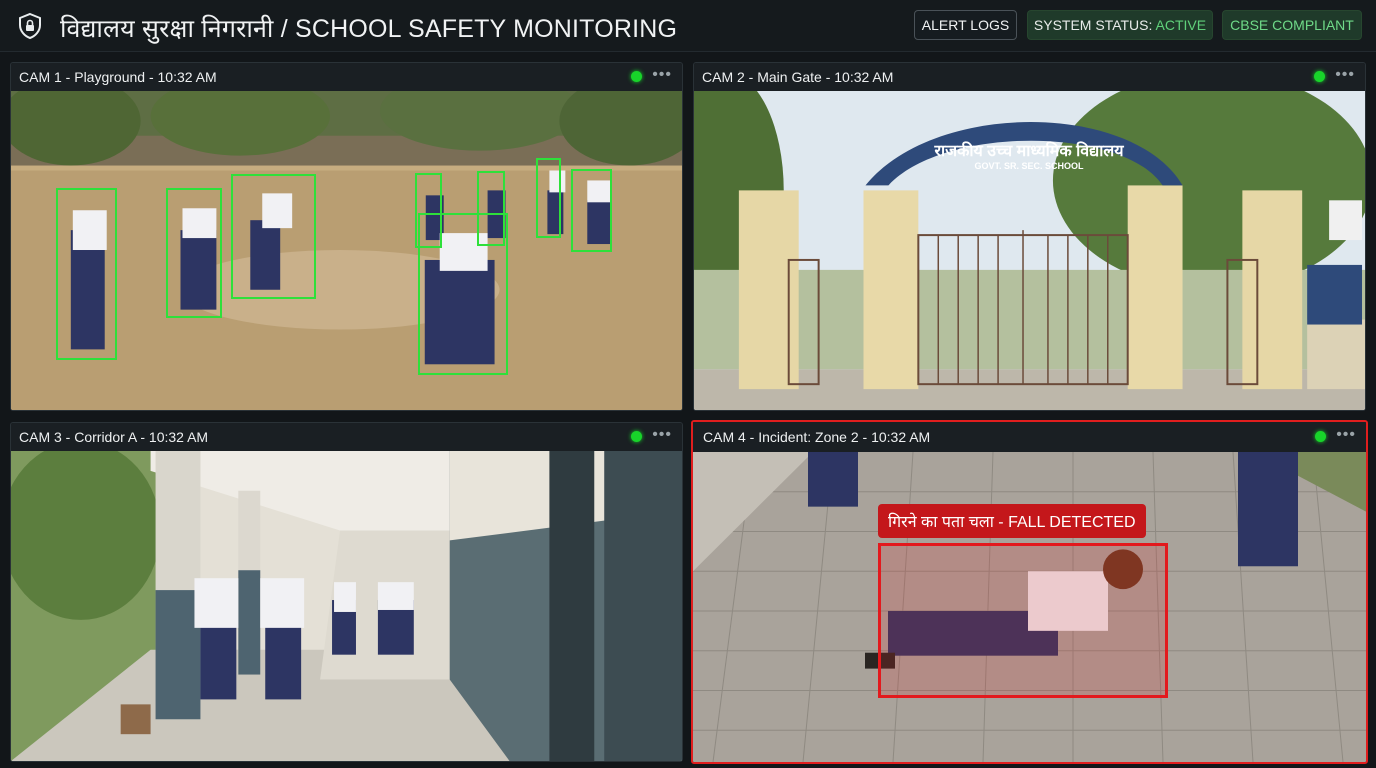 This screenshot has width=1376, height=768. What do you see at coordinates (346, 77) in the screenshot?
I see `camera-header: CAM 1 - Playground - 10:32 AM •••` at bounding box center [346, 77].